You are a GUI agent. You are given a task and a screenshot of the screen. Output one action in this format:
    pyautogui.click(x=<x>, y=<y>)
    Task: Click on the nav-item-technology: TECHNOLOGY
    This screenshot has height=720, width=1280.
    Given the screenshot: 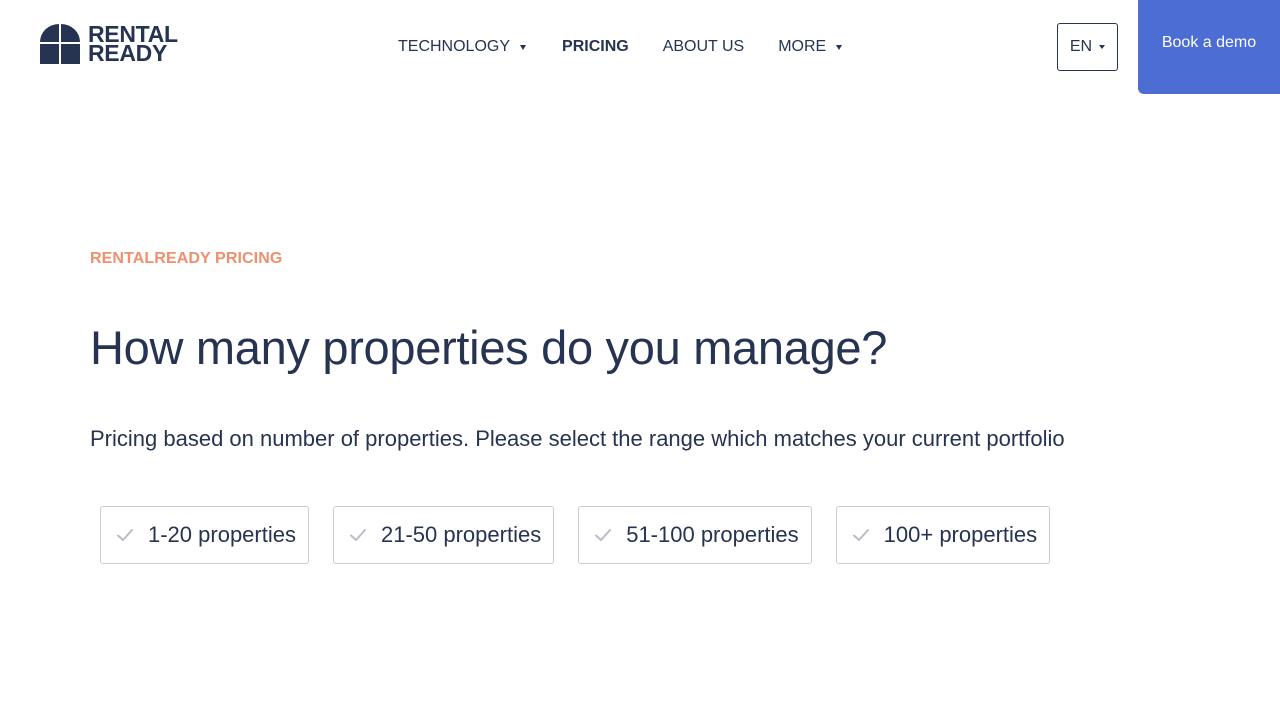 What is the action you would take?
    pyautogui.click(x=462, y=47)
    